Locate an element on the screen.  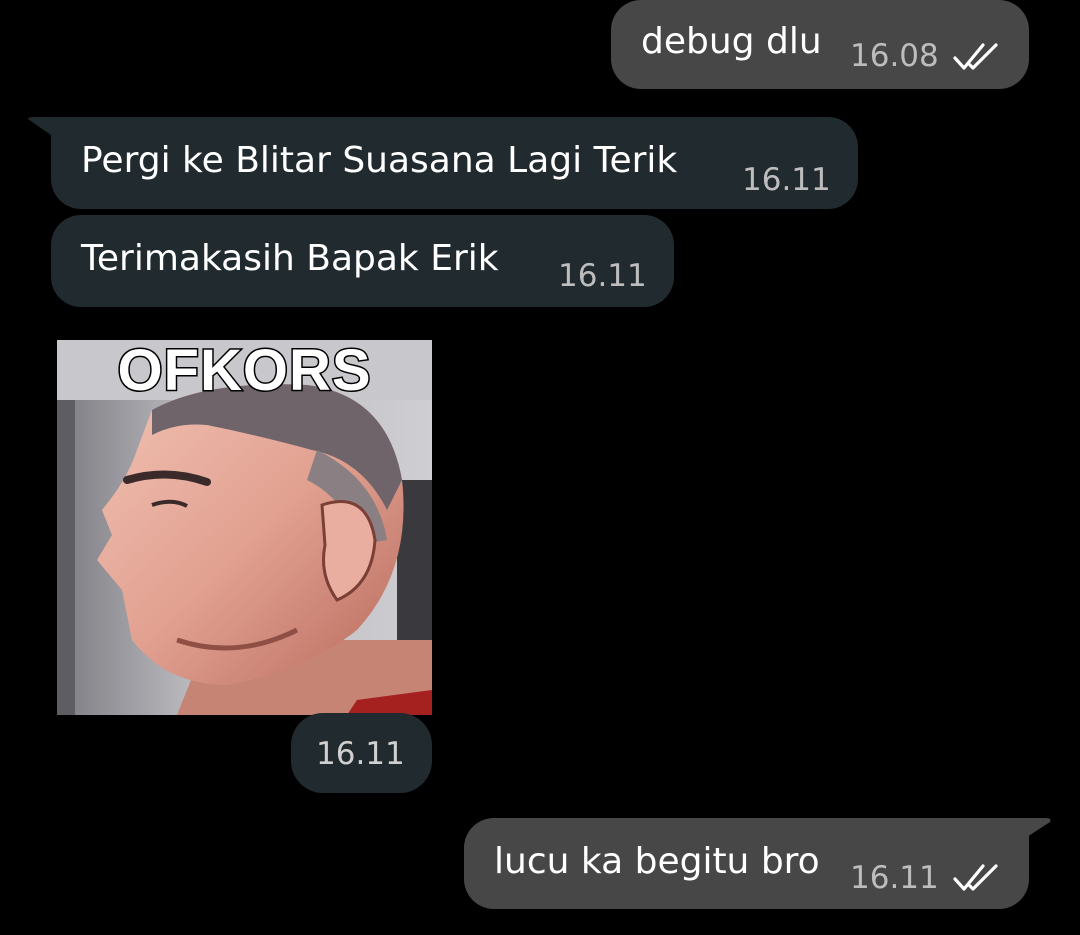
outgoing-message-bubble: lucu ka begitu bro 16.11 is located at coordinates (746, 863).